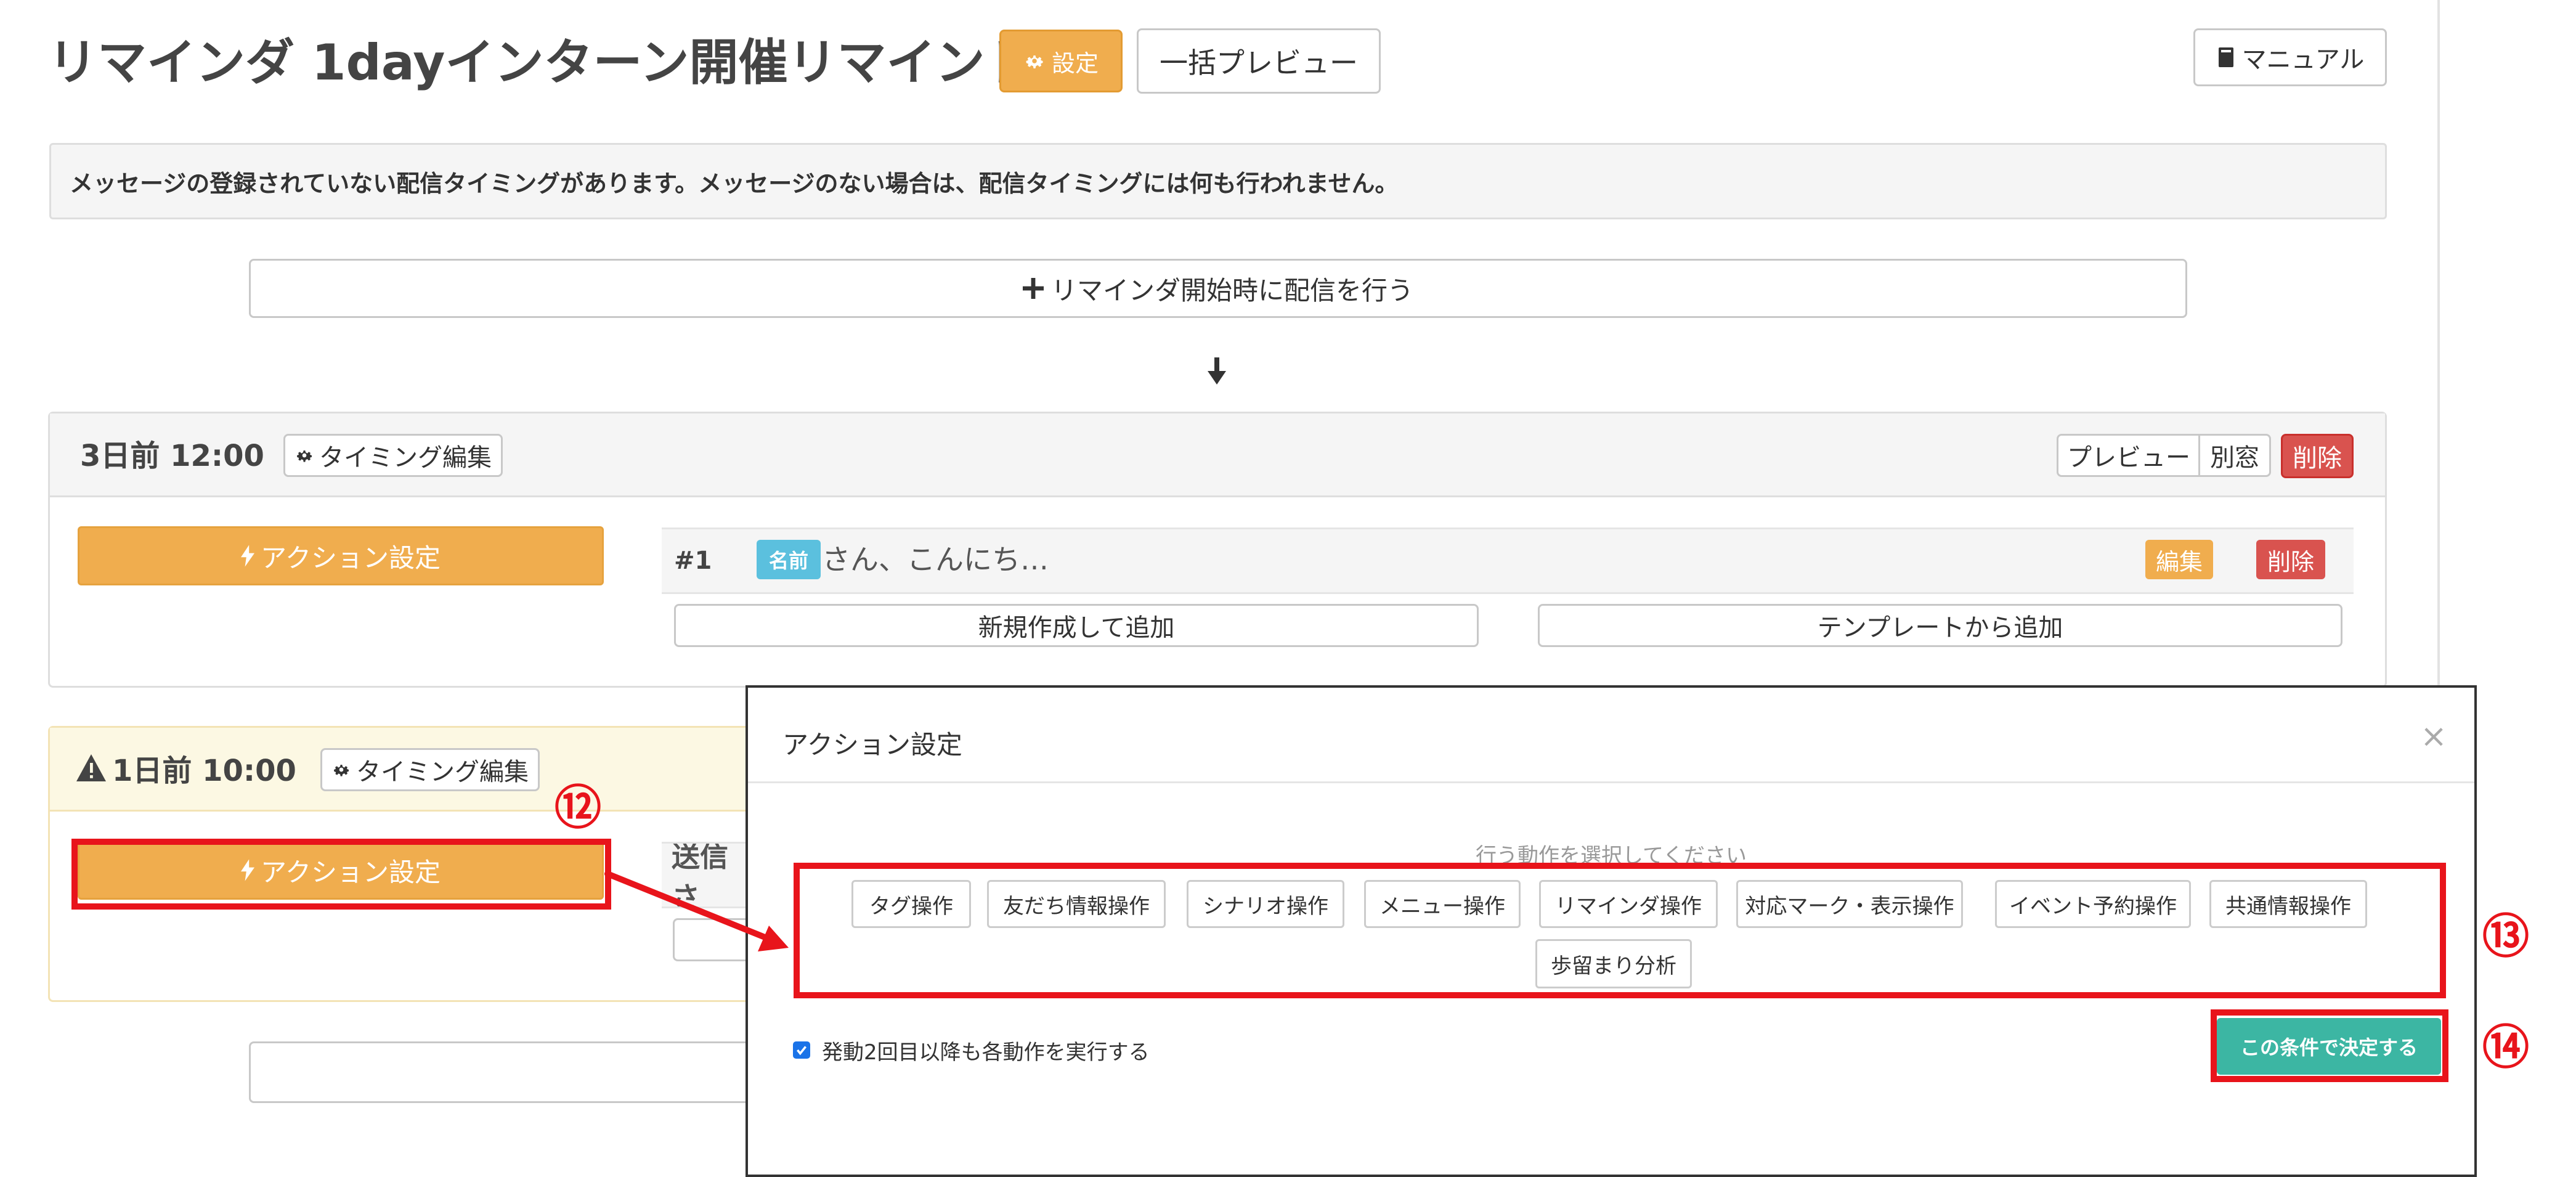  What do you see at coordinates (1033, 288) in the screenshot?
I see `plus-icon` at bounding box center [1033, 288].